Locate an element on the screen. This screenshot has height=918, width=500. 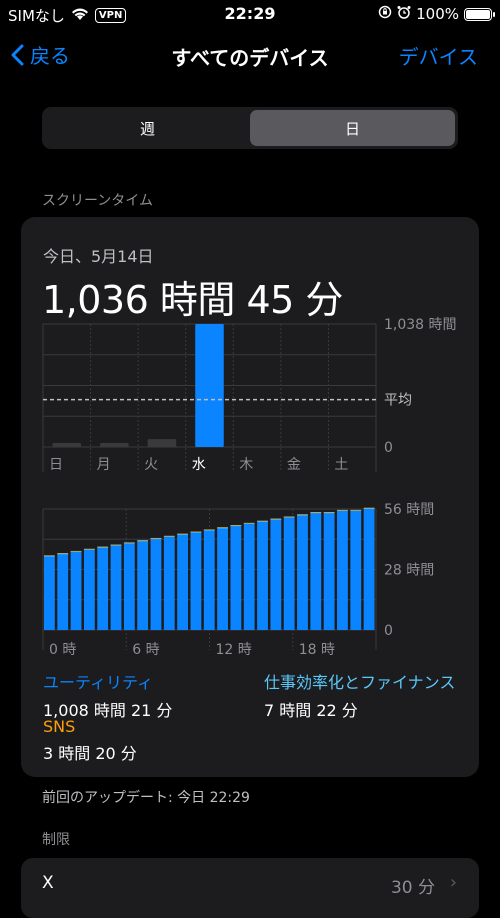
period-segmented-control: 週 日 is located at coordinates (250, 128).